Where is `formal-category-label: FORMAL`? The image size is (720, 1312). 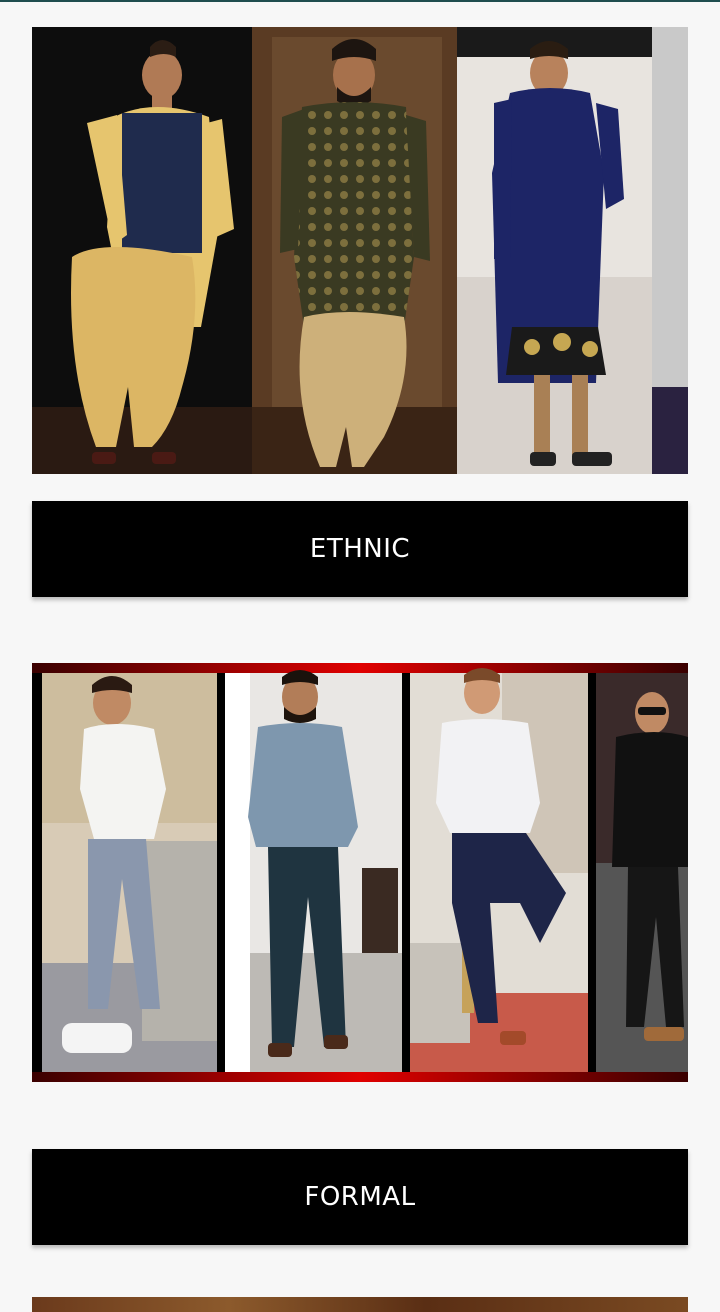
formal-category-label: FORMAL is located at coordinates (360, 1197).